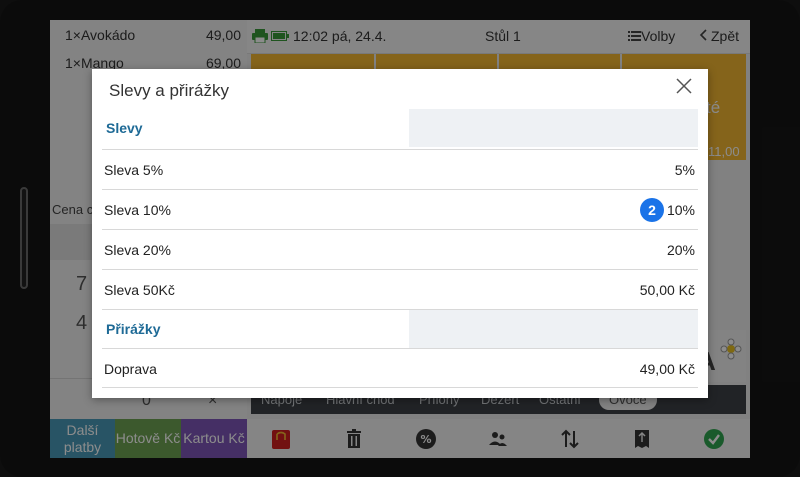  Describe the element at coordinates (667, 369) in the screenshot. I see `surcharge-value: 49,00 Kč` at that location.